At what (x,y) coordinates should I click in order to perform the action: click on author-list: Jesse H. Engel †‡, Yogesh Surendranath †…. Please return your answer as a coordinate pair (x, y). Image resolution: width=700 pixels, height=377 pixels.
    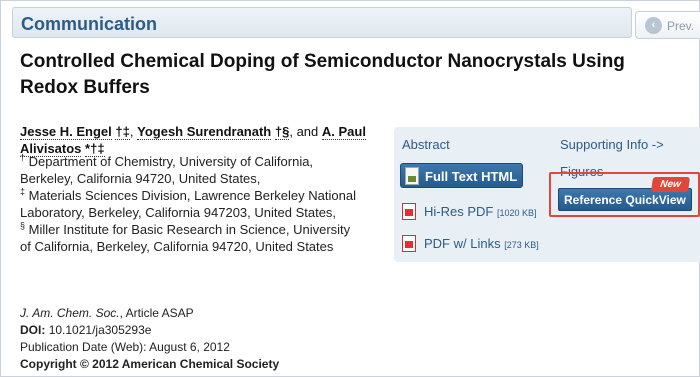
    Looking at the image, I should click on (195, 140).